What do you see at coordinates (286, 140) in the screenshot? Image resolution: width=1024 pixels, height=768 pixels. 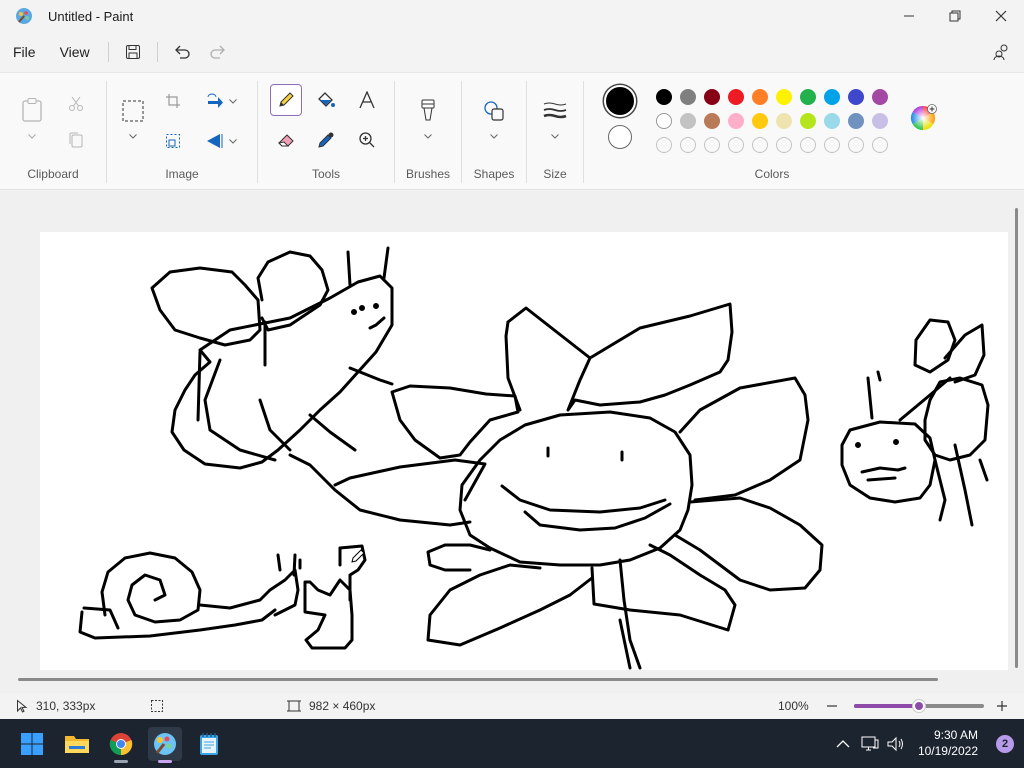 I see `eraser-tool-button` at bounding box center [286, 140].